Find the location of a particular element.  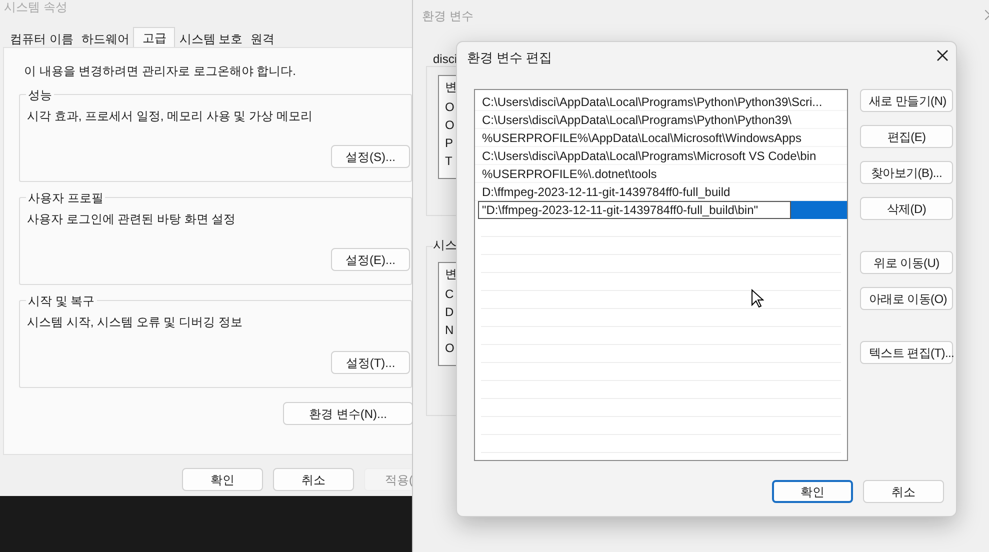

side-button: 아래로 이동(O) is located at coordinates (906, 298).